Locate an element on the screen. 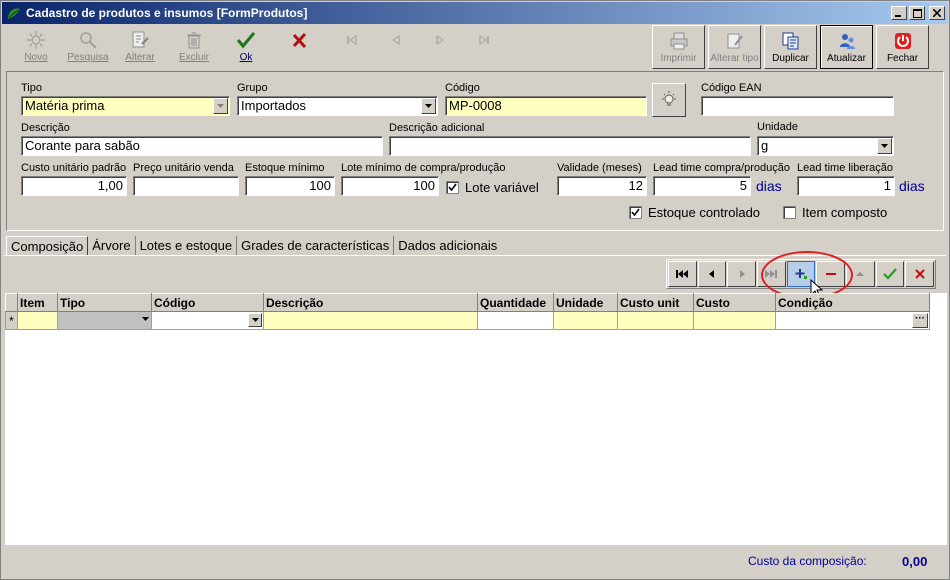  fechar-button: Fechar is located at coordinates (902, 47).